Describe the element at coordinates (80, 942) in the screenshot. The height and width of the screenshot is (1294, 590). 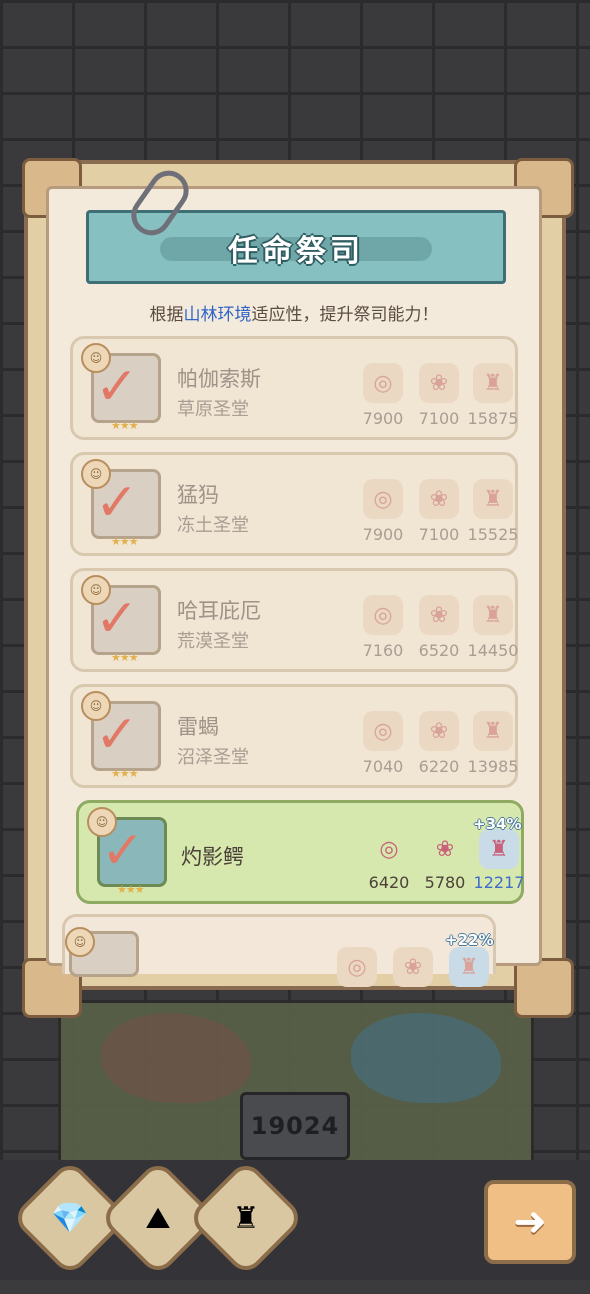
I see `face-badge-icon: ☺` at that location.